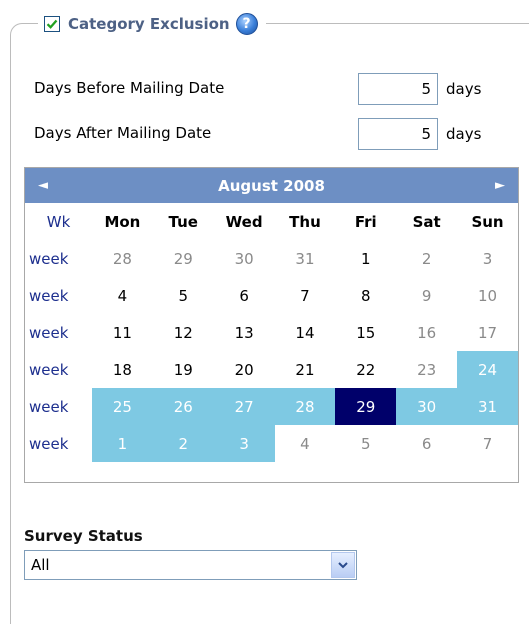 This screenshot has width=529, height=624. Describe the element at coordinates (58, 221) in the screenshot. I see `week-column-header: Wk` at that location.